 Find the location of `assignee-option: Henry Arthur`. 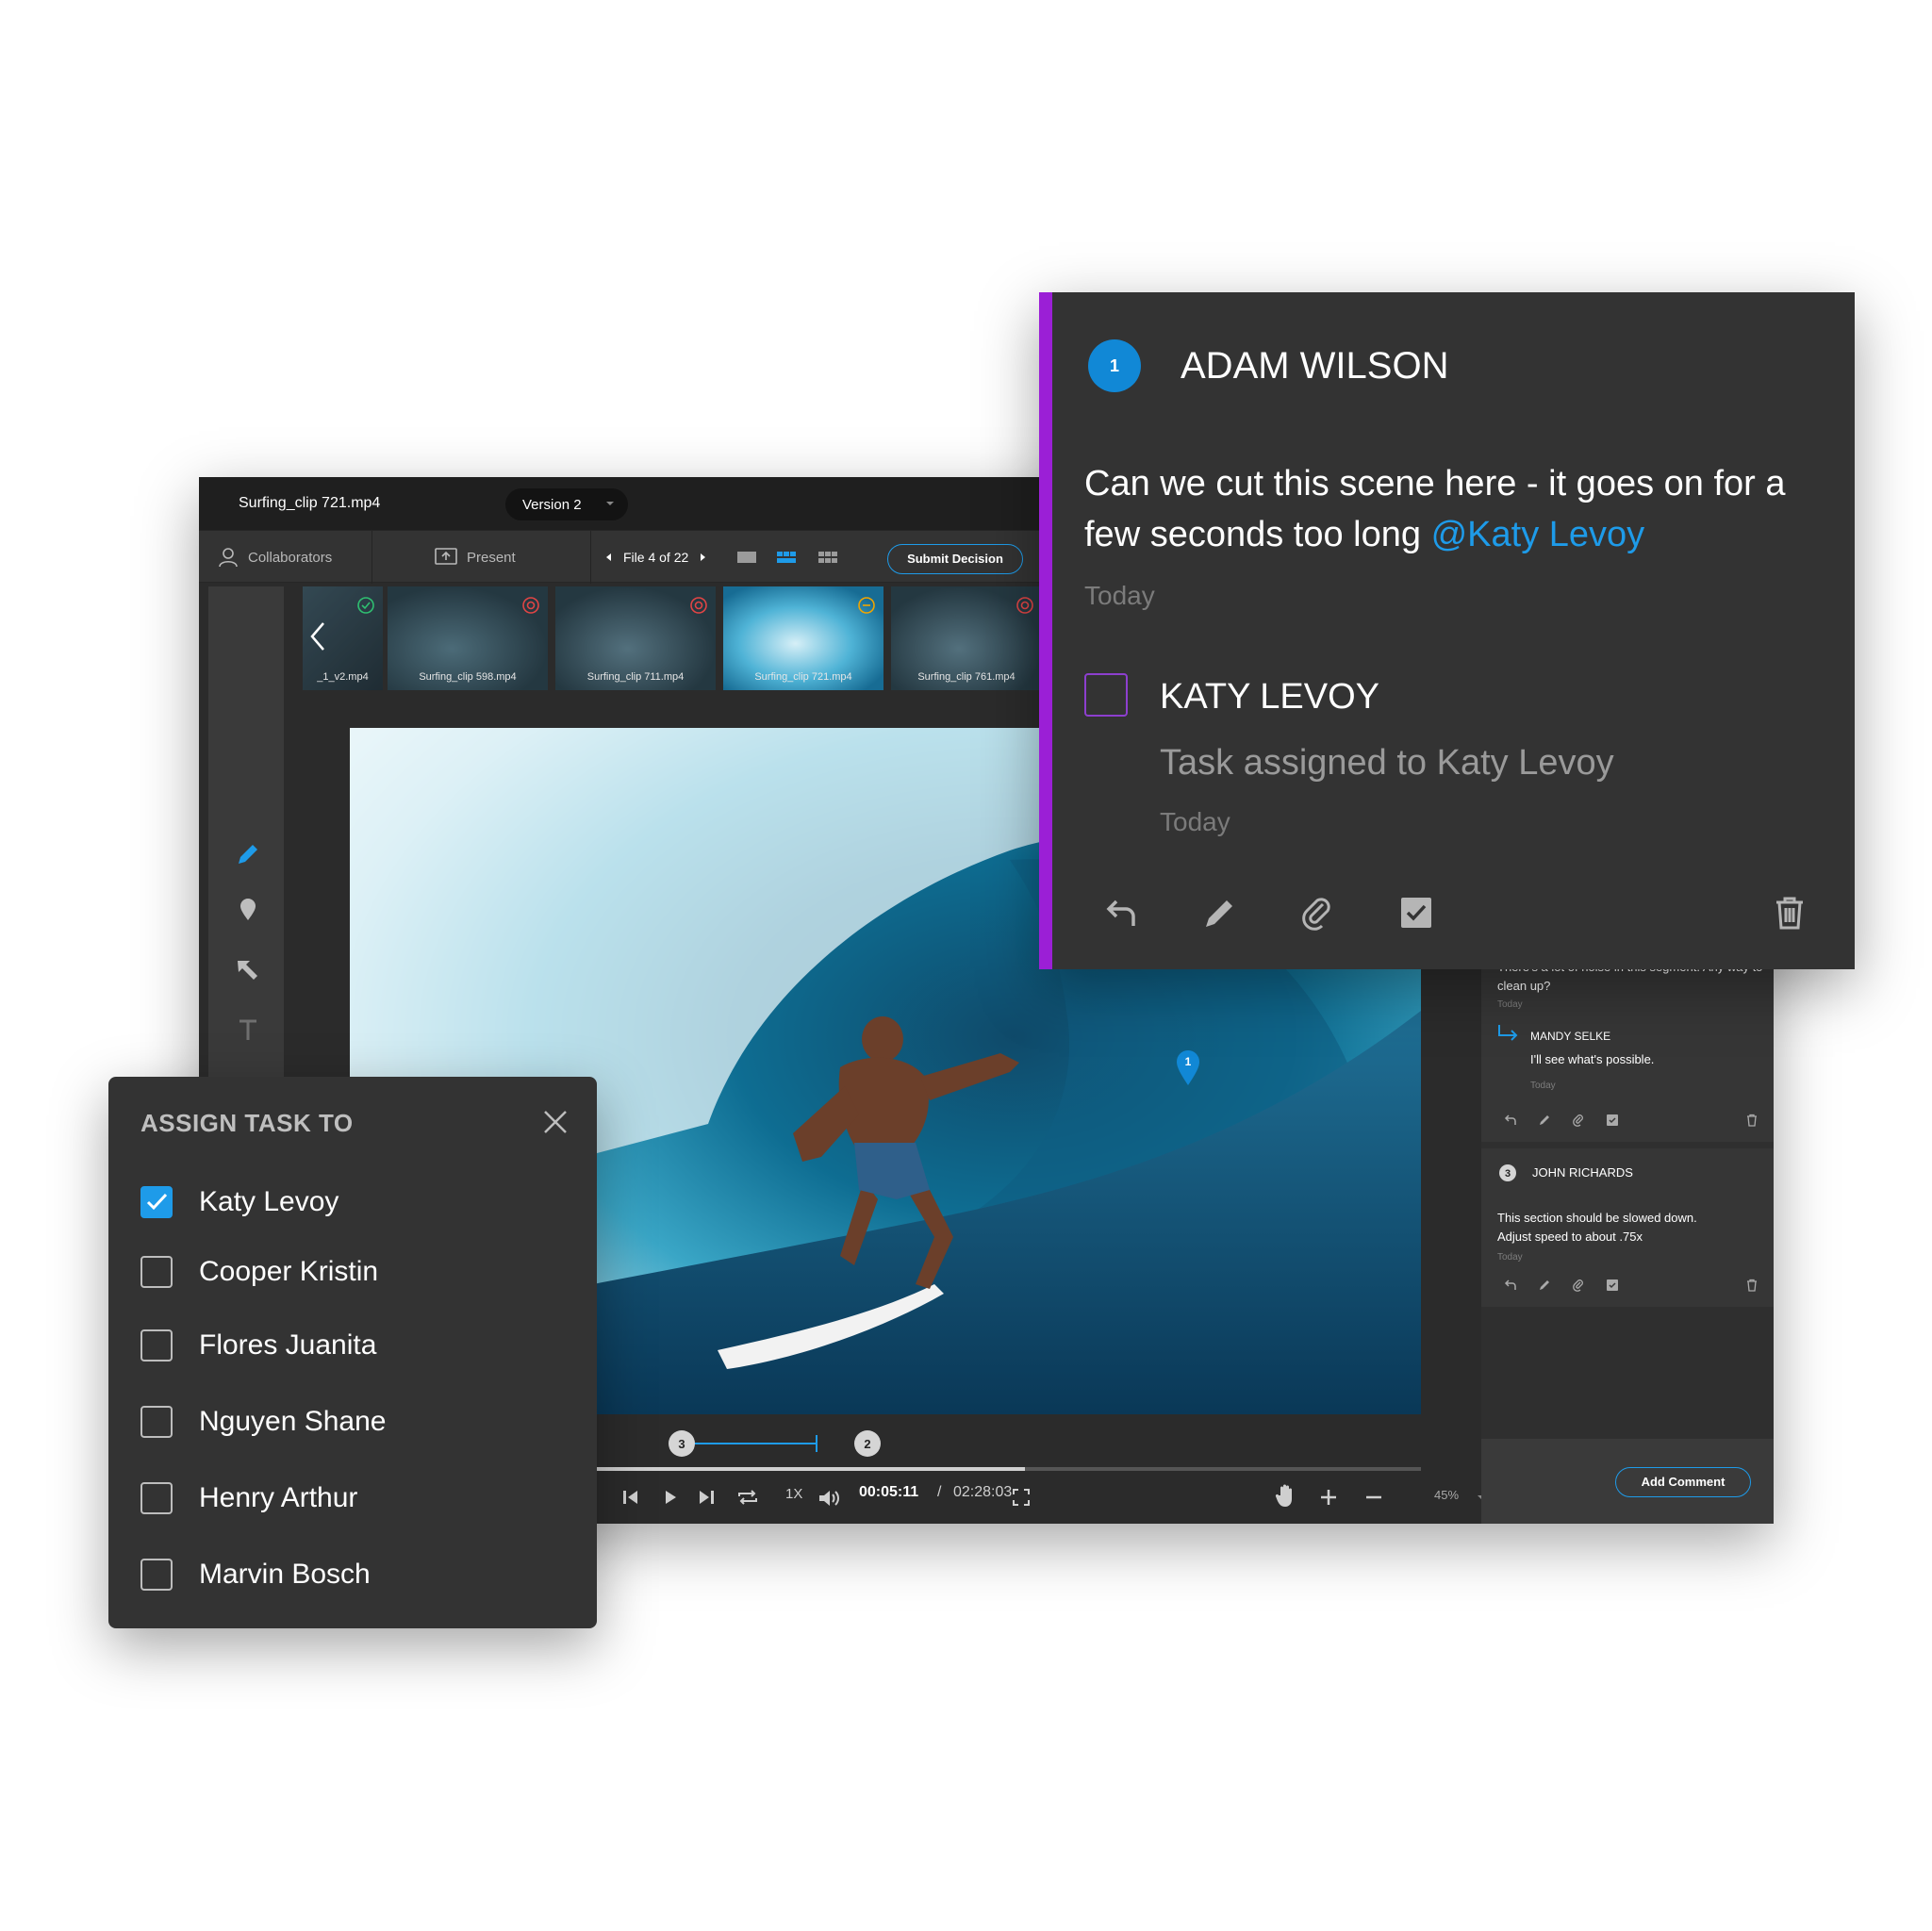

assignee-option: Henry Arthur is located at coordinates (357, 1499).